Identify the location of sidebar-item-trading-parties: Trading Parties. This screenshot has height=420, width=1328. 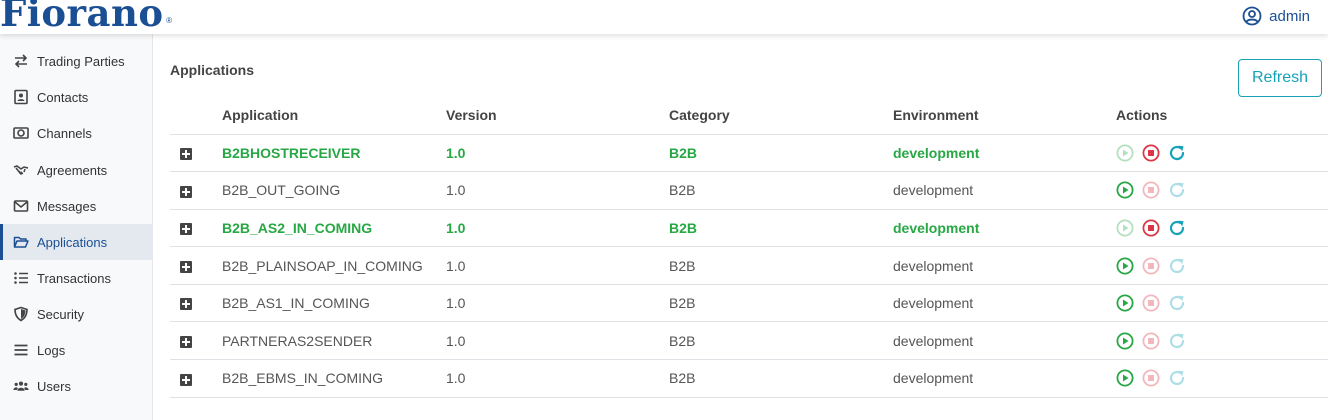
(76, 61).